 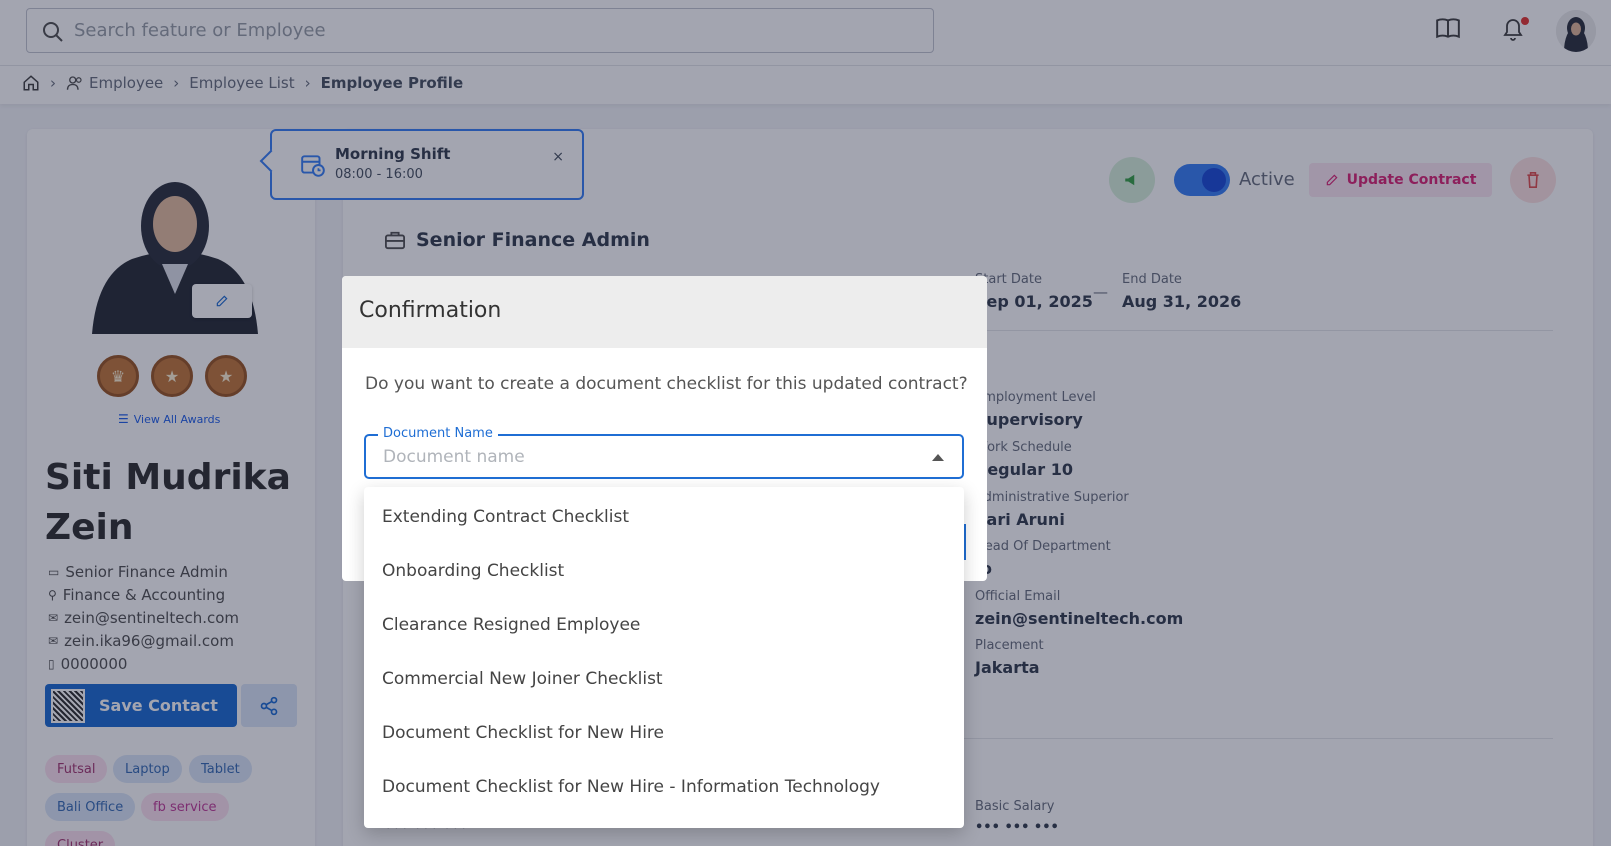 I want to click on document-name-input: Document name, so click(x=454, y=457).